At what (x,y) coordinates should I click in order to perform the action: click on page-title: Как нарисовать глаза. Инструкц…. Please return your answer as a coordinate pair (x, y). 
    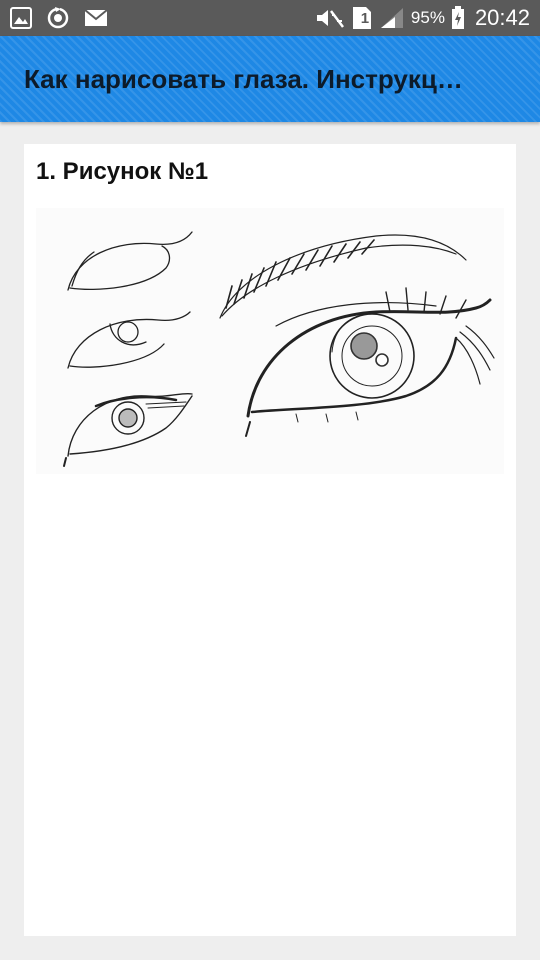
    Looking at the image, I should click on (243, 78).